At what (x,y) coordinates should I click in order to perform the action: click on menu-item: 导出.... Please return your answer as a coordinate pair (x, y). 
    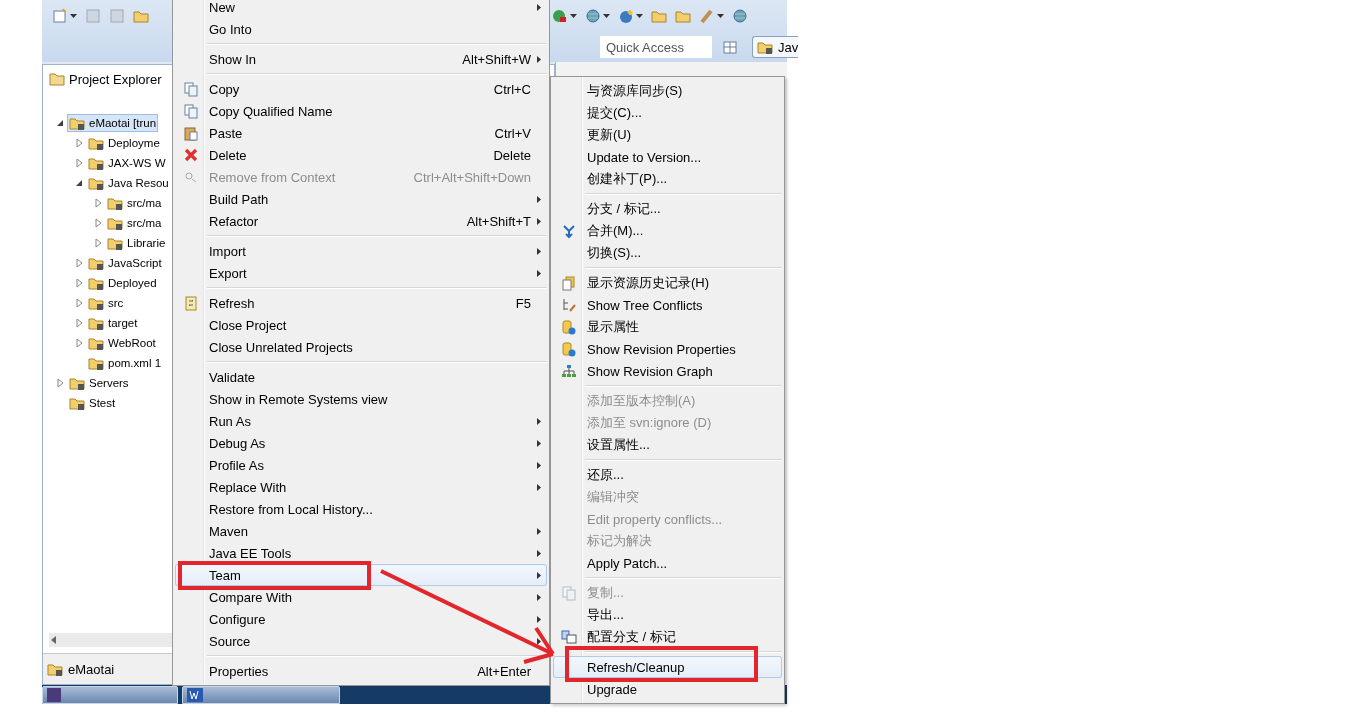
    Looking at the image, I should click on (667, 615).